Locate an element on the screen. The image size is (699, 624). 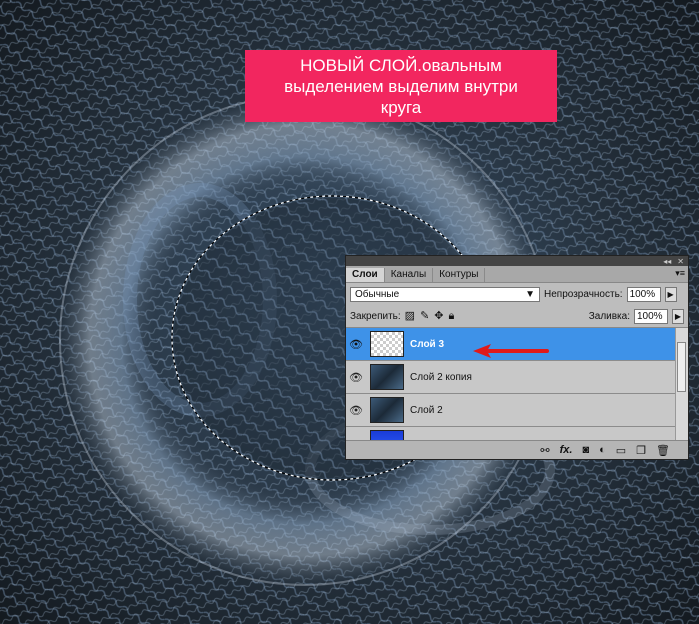
link-icon: ⚯ is located at coordinates (544, 450).